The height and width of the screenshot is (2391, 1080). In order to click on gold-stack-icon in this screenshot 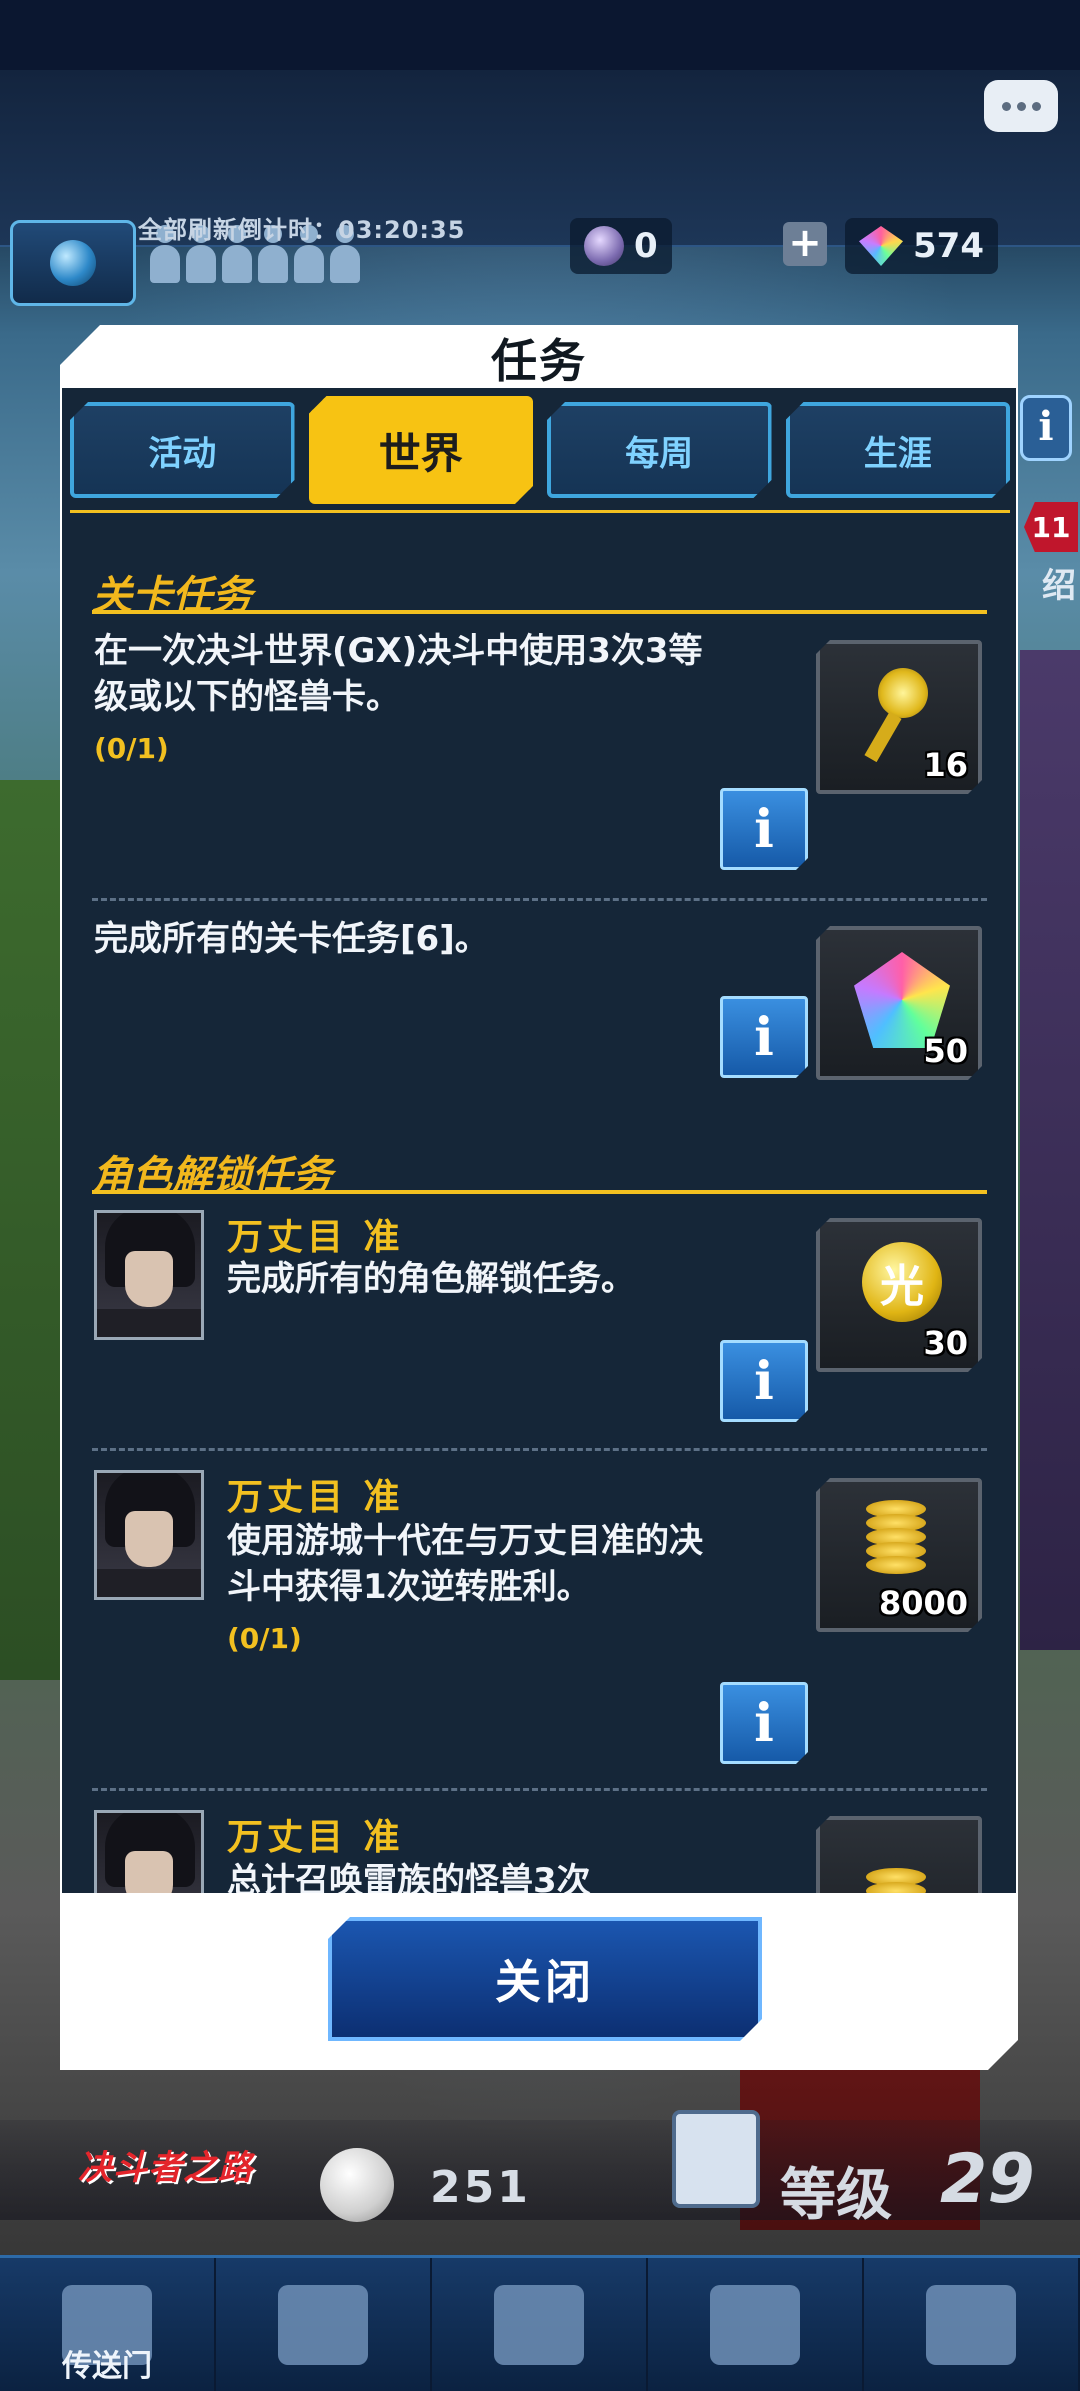, I will do `click(904, 1865)`.